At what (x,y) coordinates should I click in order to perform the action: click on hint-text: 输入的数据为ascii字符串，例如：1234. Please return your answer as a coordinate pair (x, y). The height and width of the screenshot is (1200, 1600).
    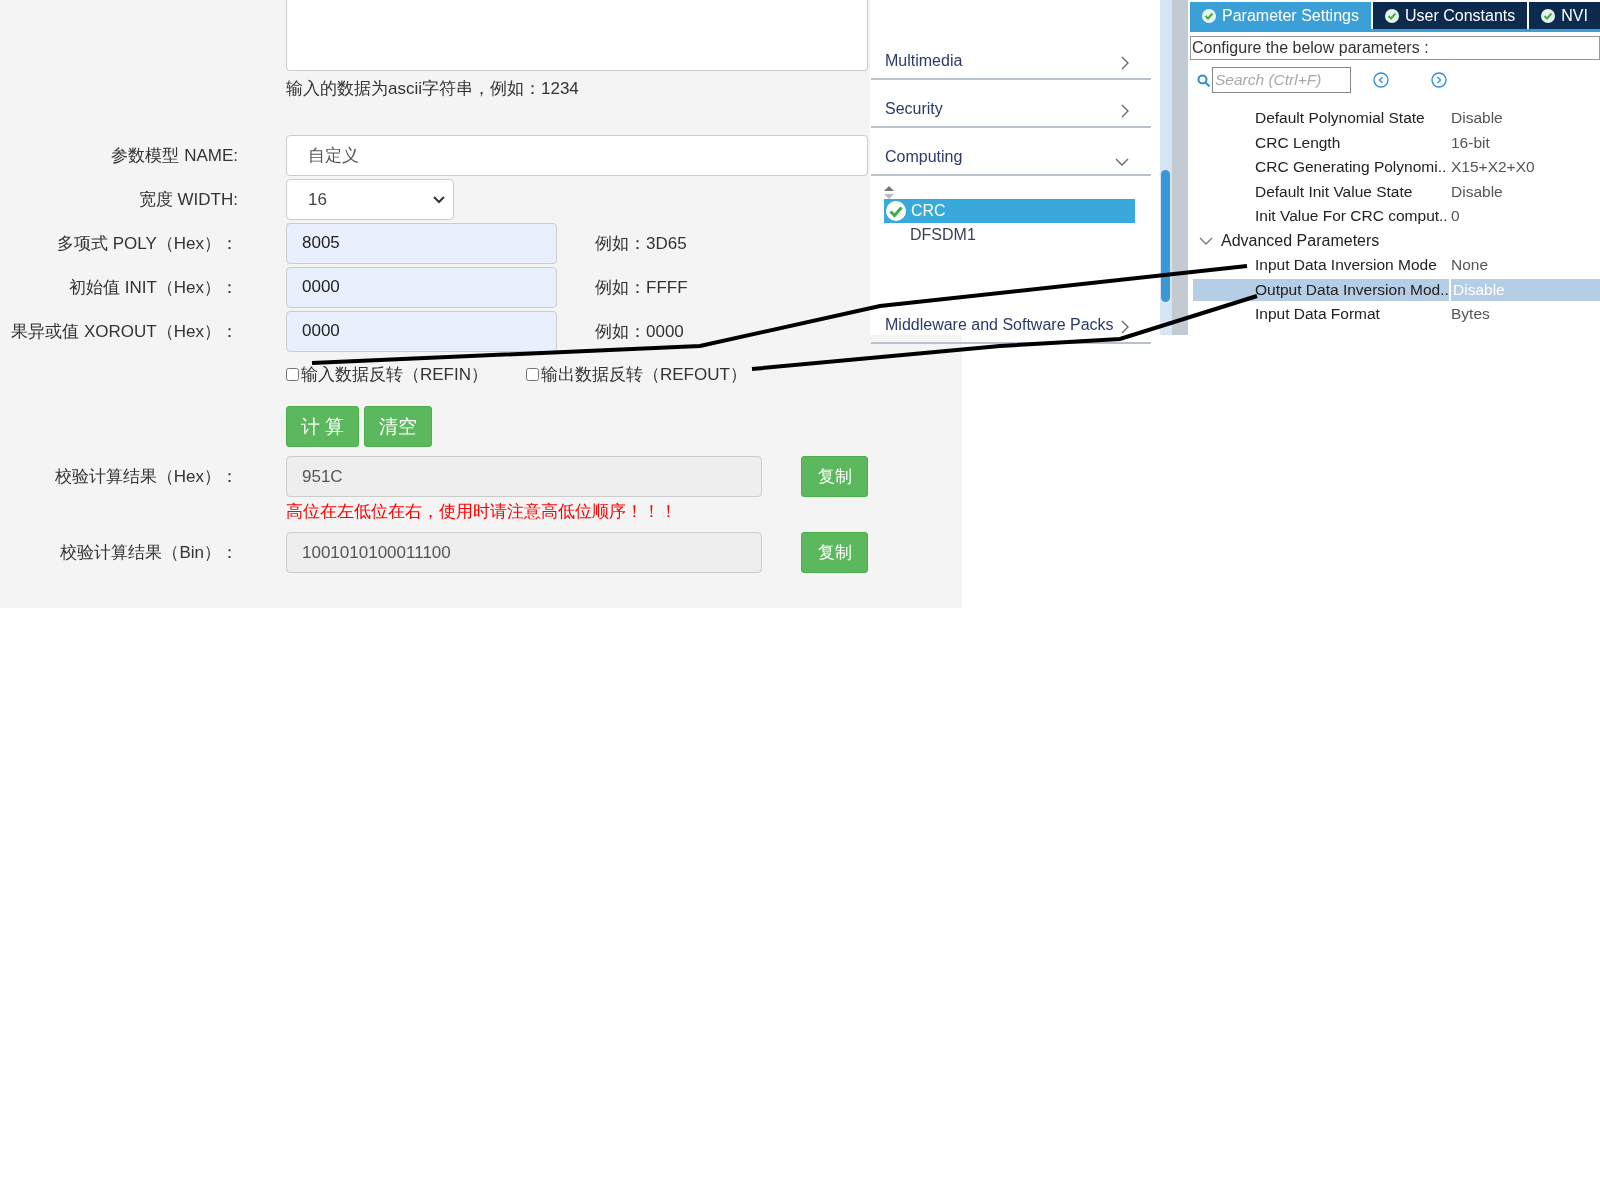
    Looking at the image, I should click on (433, 89).